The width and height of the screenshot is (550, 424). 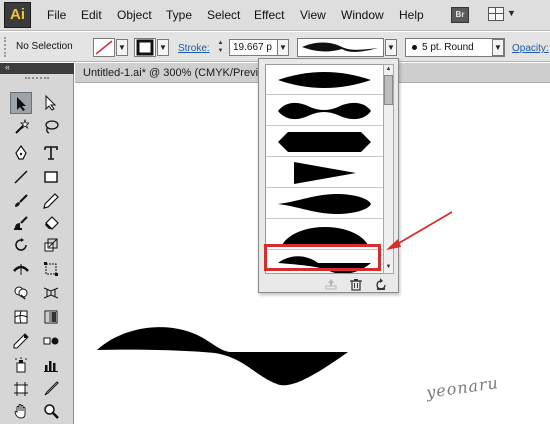 I want to click on tools-panel-header: «, so click(x=37, y=68).